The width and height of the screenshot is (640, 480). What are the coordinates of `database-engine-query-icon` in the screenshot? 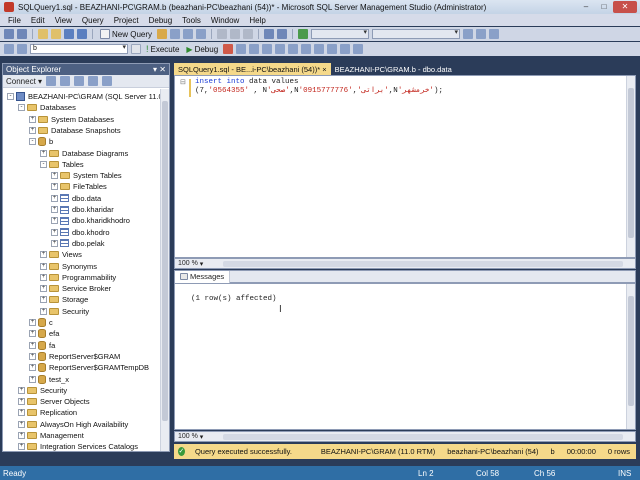 It's located at (162, 34).